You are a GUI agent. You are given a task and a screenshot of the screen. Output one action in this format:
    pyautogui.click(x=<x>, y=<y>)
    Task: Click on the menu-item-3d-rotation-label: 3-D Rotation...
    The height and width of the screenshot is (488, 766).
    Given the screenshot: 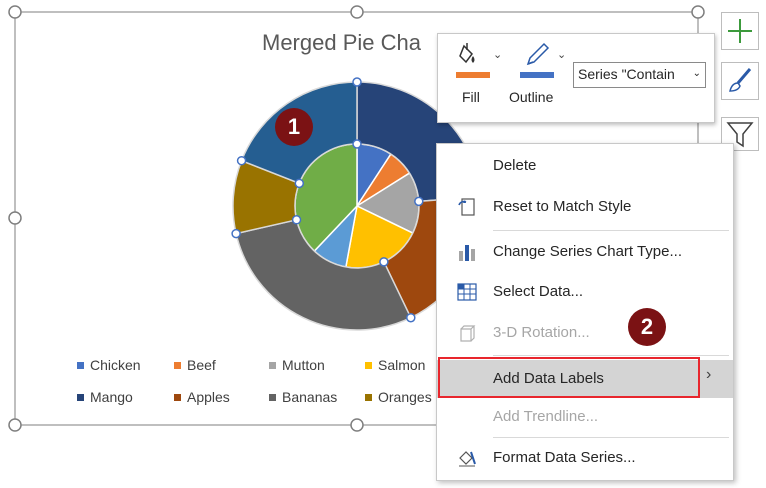 What is the action you would take?
    pyautogui.click(x=541, y=332)
    